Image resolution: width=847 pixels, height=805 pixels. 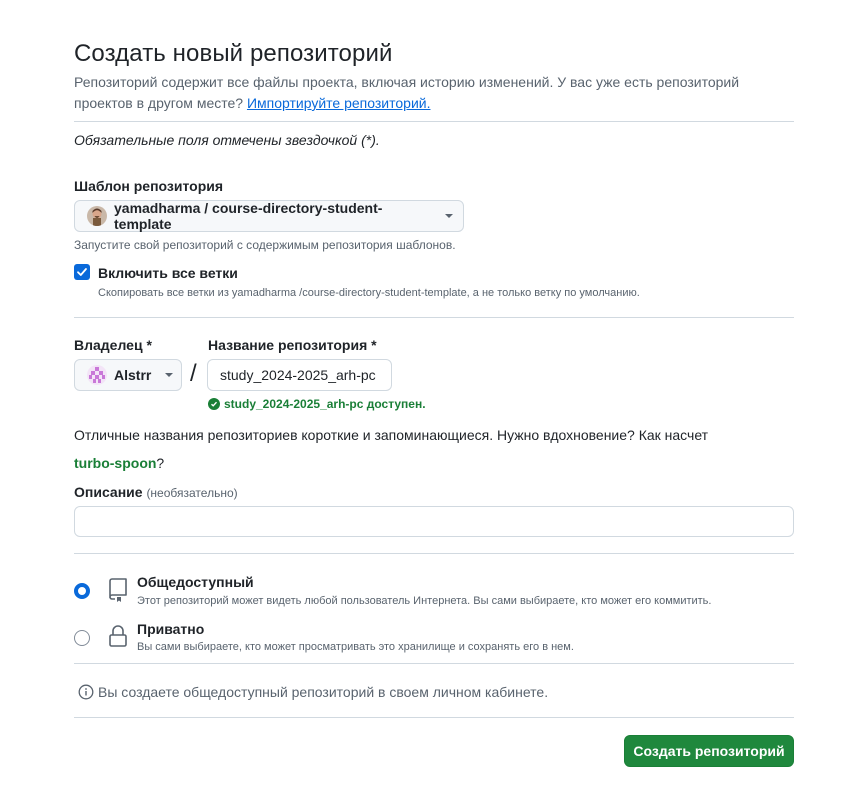 I want to click on visibility-public-title: Общедоступный, so click(x=195, y=582).